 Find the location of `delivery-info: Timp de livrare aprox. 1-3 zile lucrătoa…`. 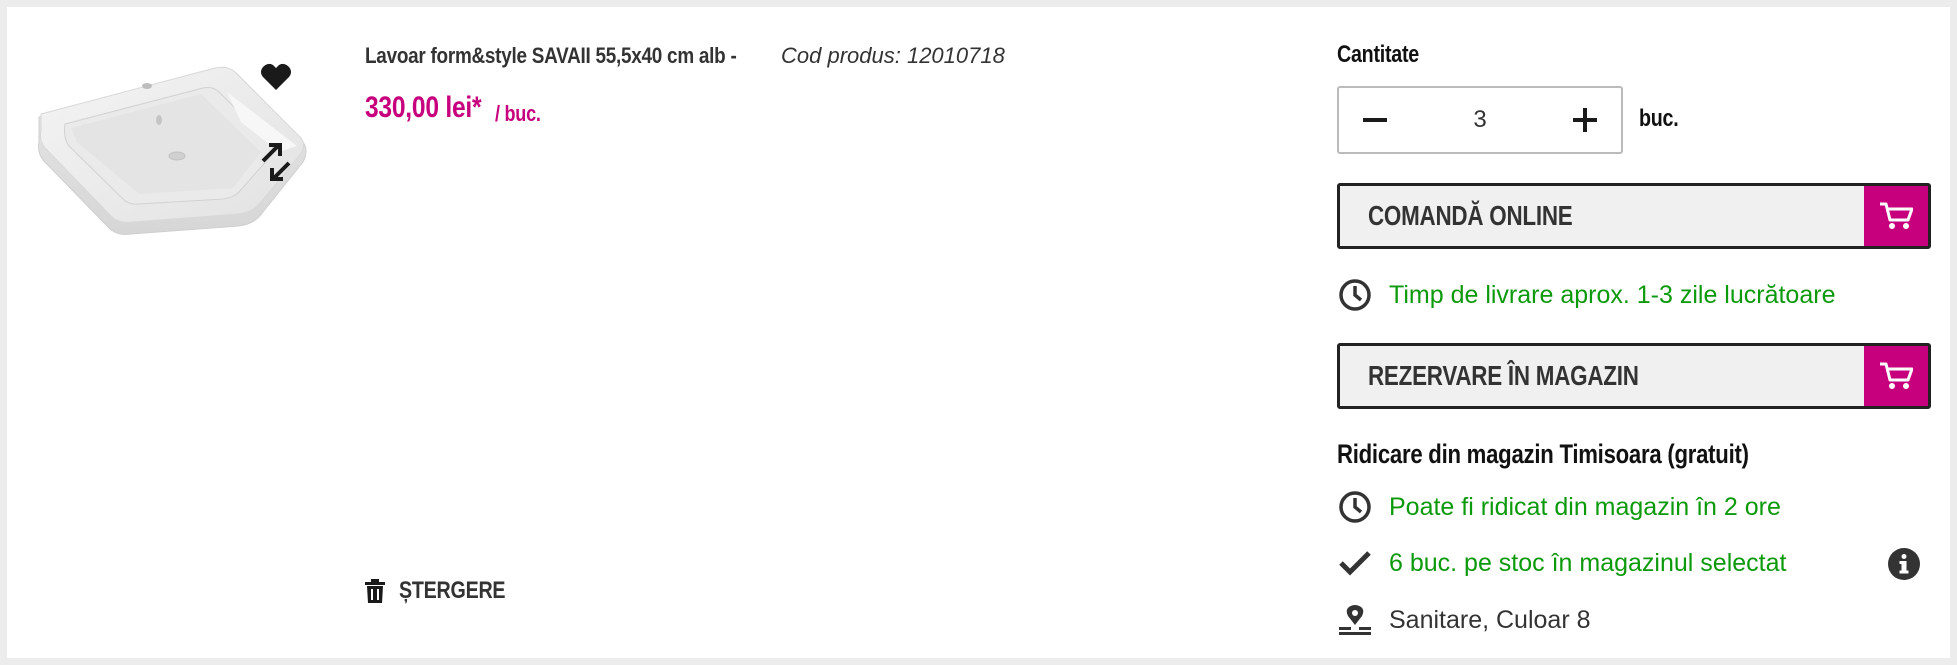

delivery-info: Timp de livrare aprox. 1-3 zile lucrătoa… is located at coordinates (1586, 295).